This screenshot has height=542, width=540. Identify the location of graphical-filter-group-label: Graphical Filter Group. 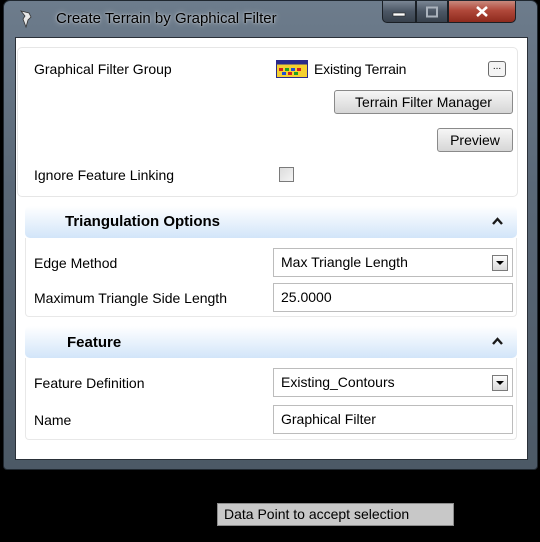
(103, 69).